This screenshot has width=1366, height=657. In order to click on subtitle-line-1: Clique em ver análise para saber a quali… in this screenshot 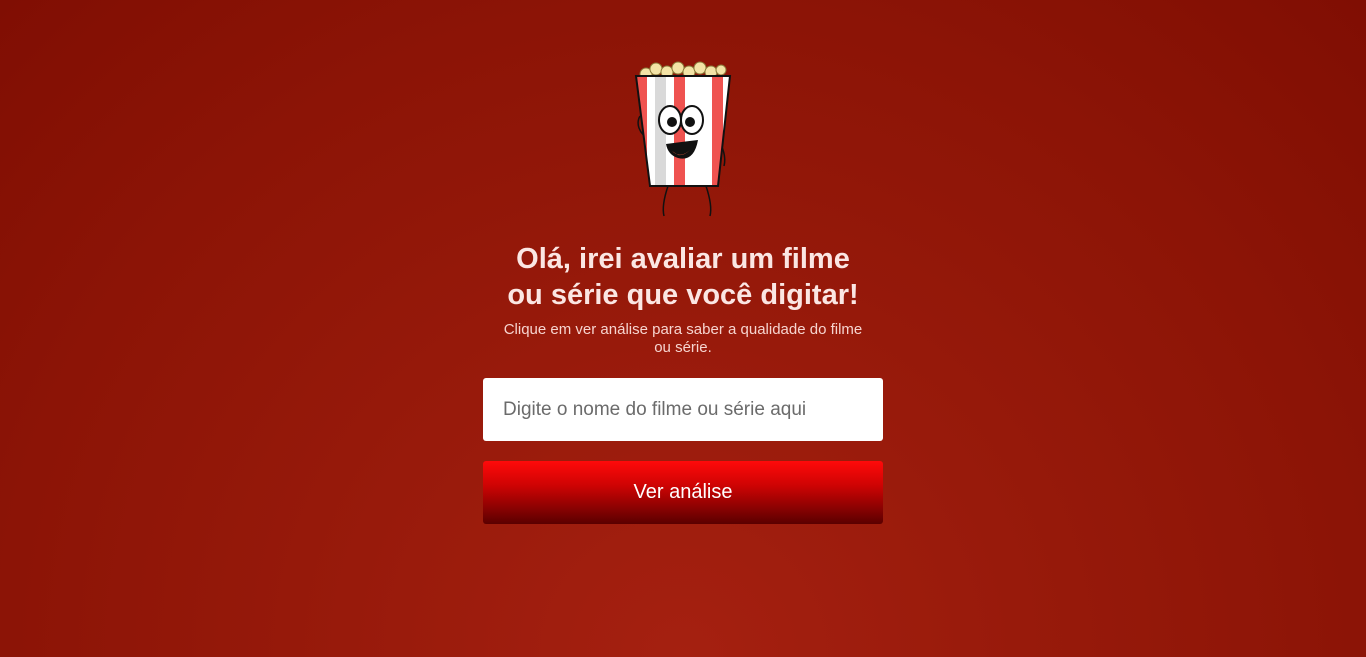, I will do `click(683, 329)`.